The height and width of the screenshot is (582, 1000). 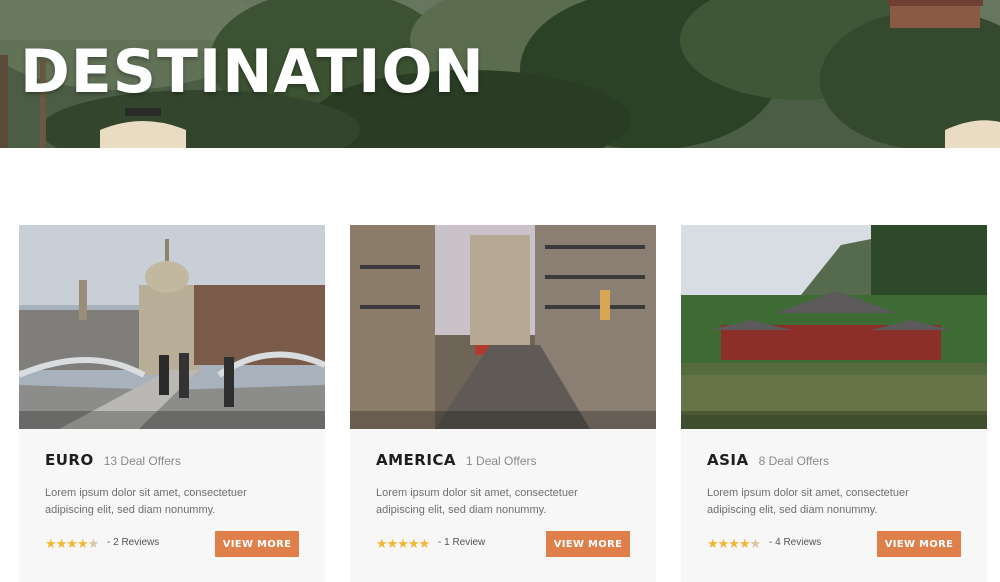 I want to click on card-title: EURO, so click(x=69, y=460).